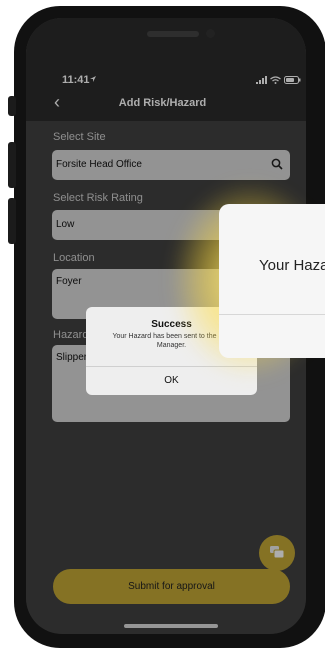  What do you see at coordinates (12, 221) in the screenshot?
I see `phone-volume-down` at bounding box center [12, 221].